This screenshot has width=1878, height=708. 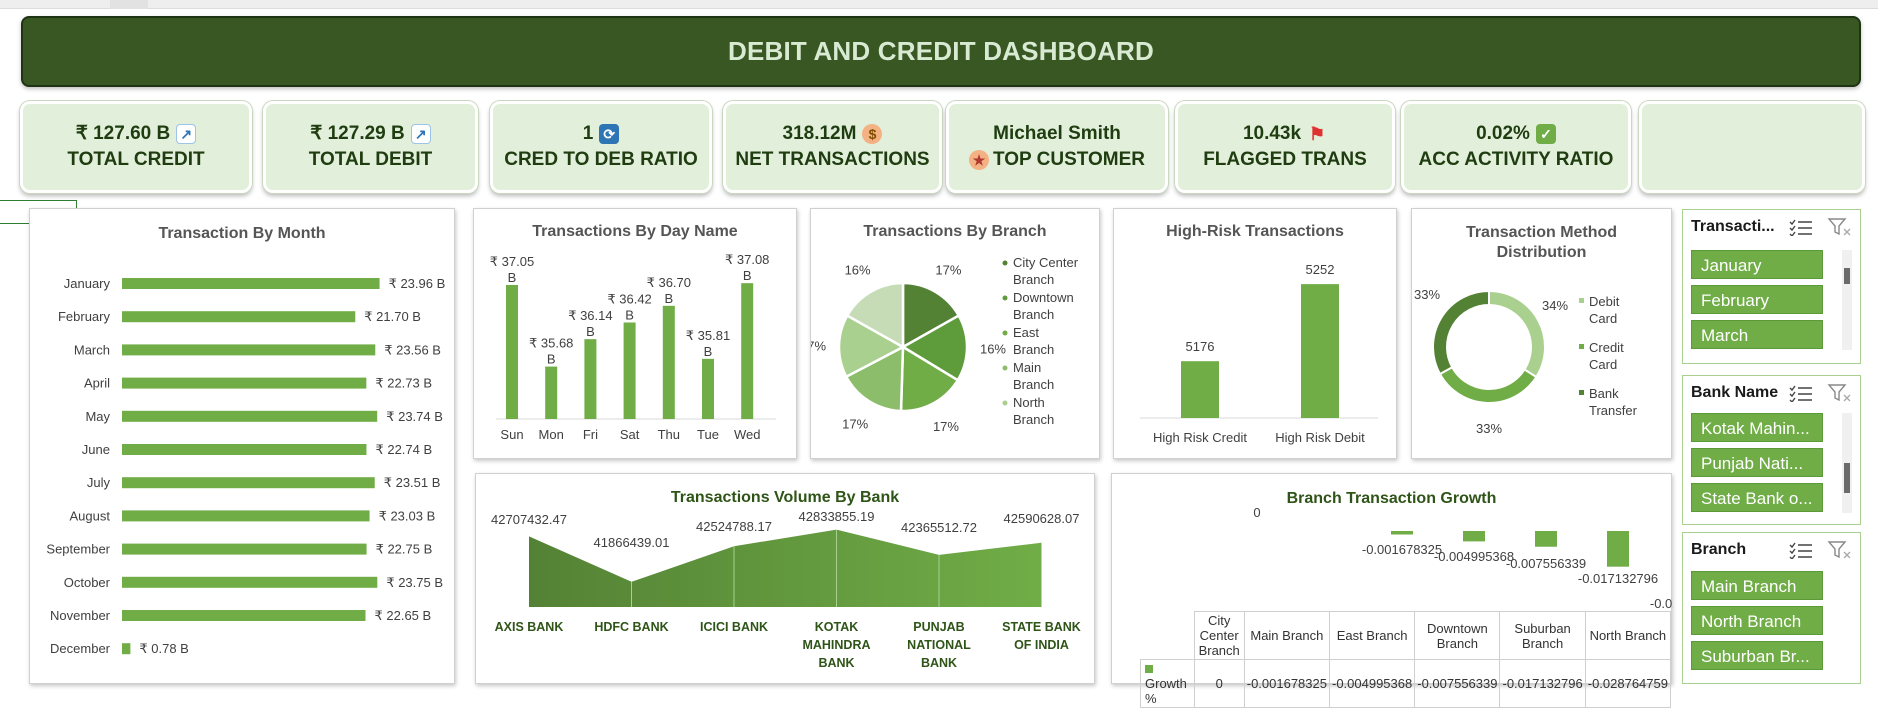 What do you see at coordinates (1757, 585) in the screenshot?
I see `slicer-item: Main Branch` at bounding box center [1757, 585].